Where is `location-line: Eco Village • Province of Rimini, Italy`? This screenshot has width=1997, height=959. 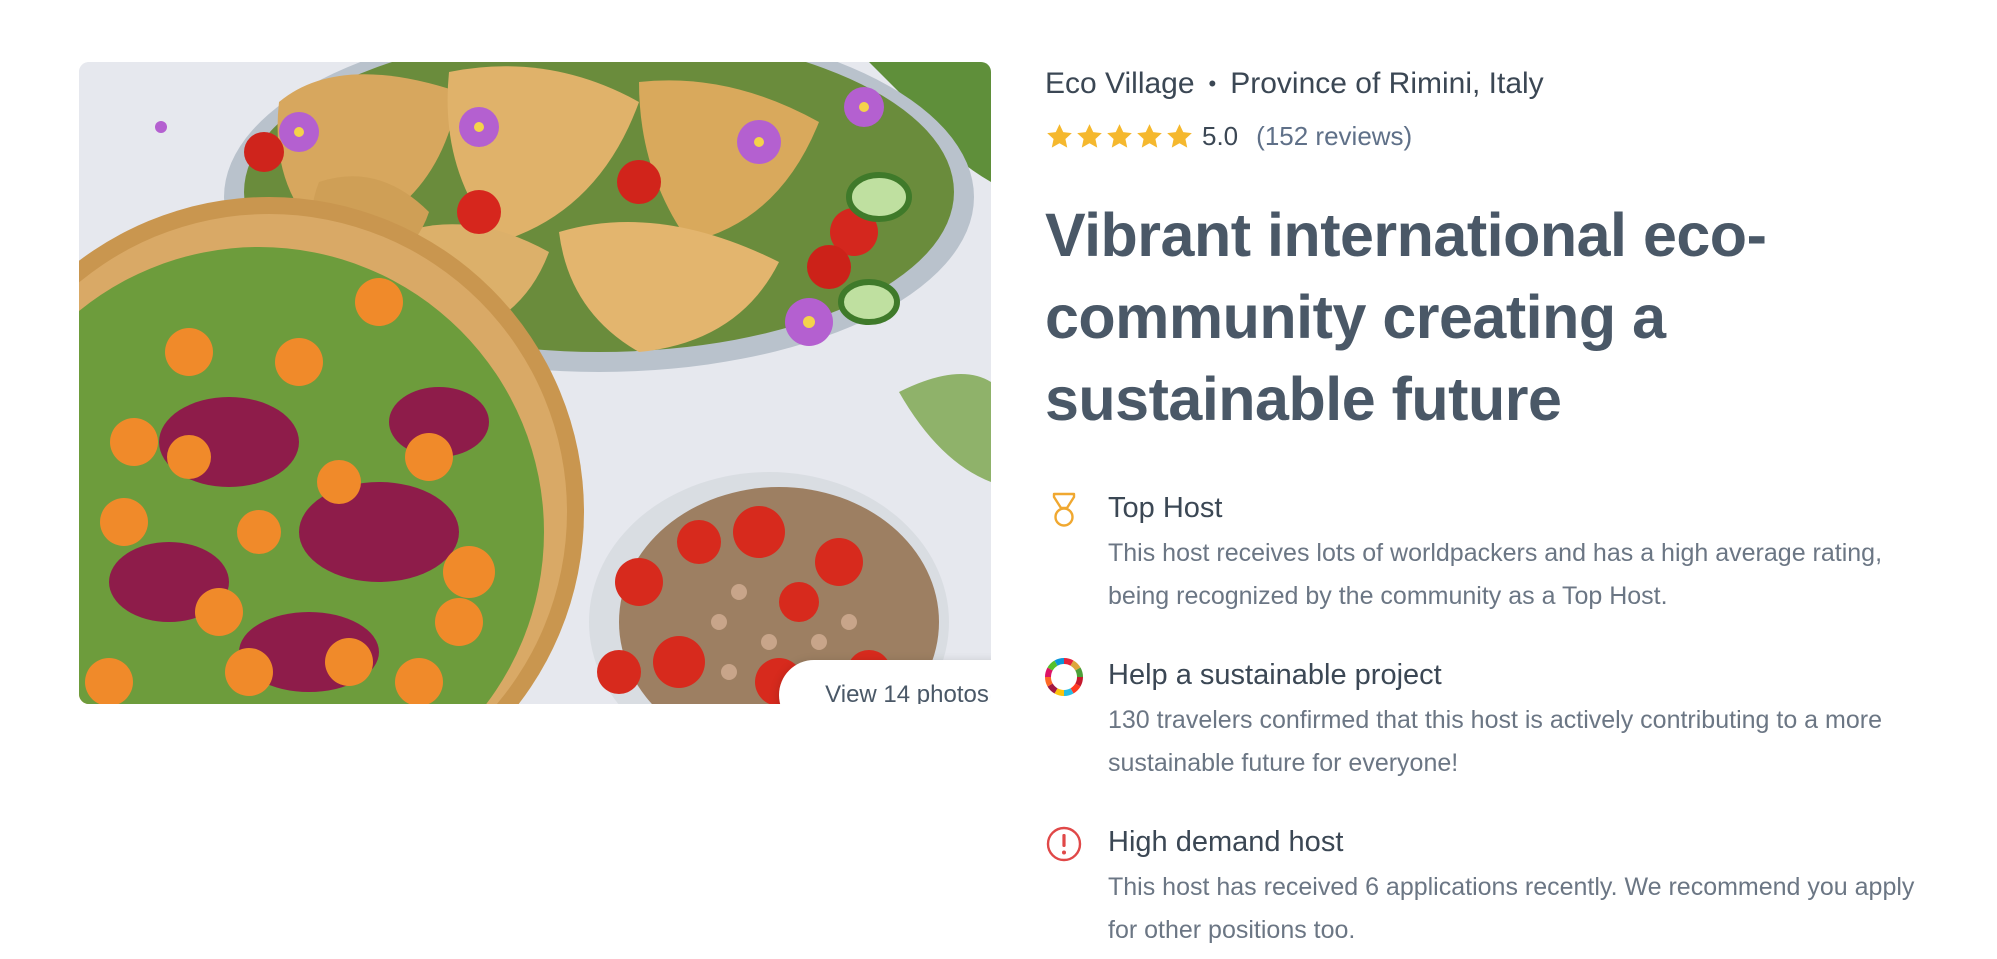 location-line: Eco Village • Province of Rimini, Italy is located at coordinates (1495, 84).